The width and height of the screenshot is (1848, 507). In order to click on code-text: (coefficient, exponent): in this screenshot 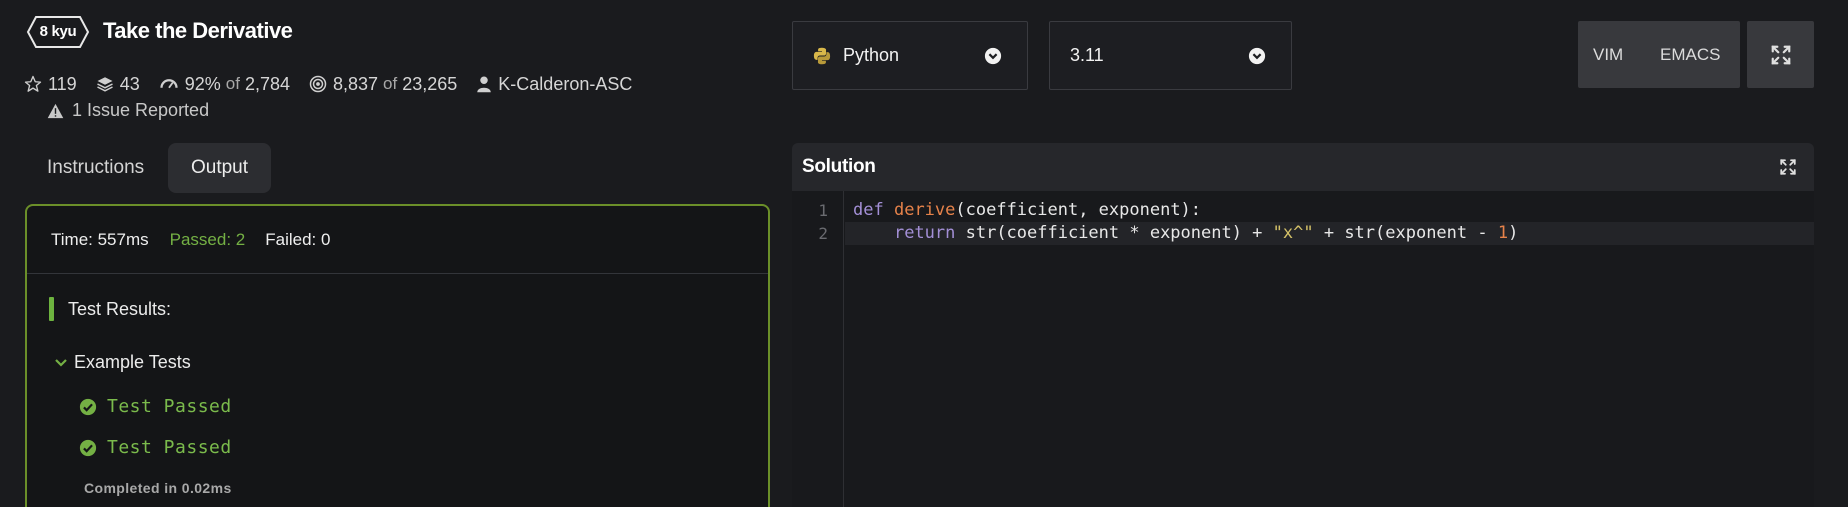, I will do `click(1078, 210)`.